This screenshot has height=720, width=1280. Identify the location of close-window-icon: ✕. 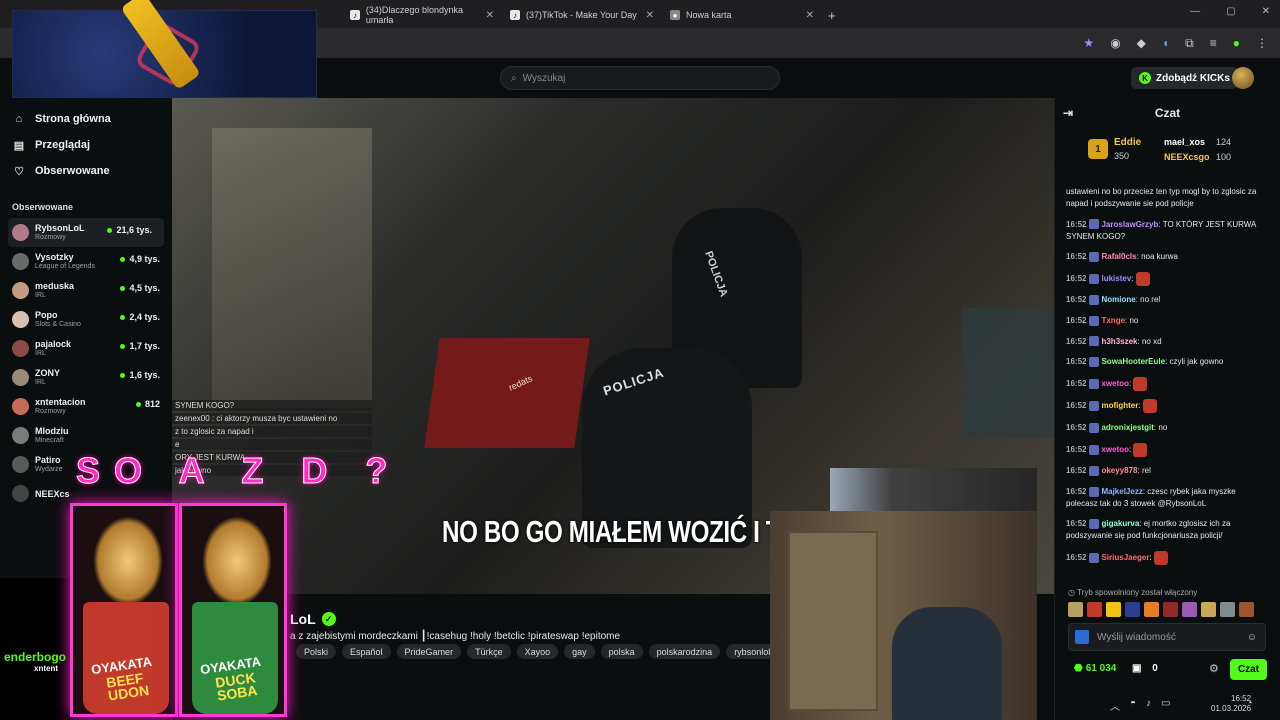
(1266, 11).